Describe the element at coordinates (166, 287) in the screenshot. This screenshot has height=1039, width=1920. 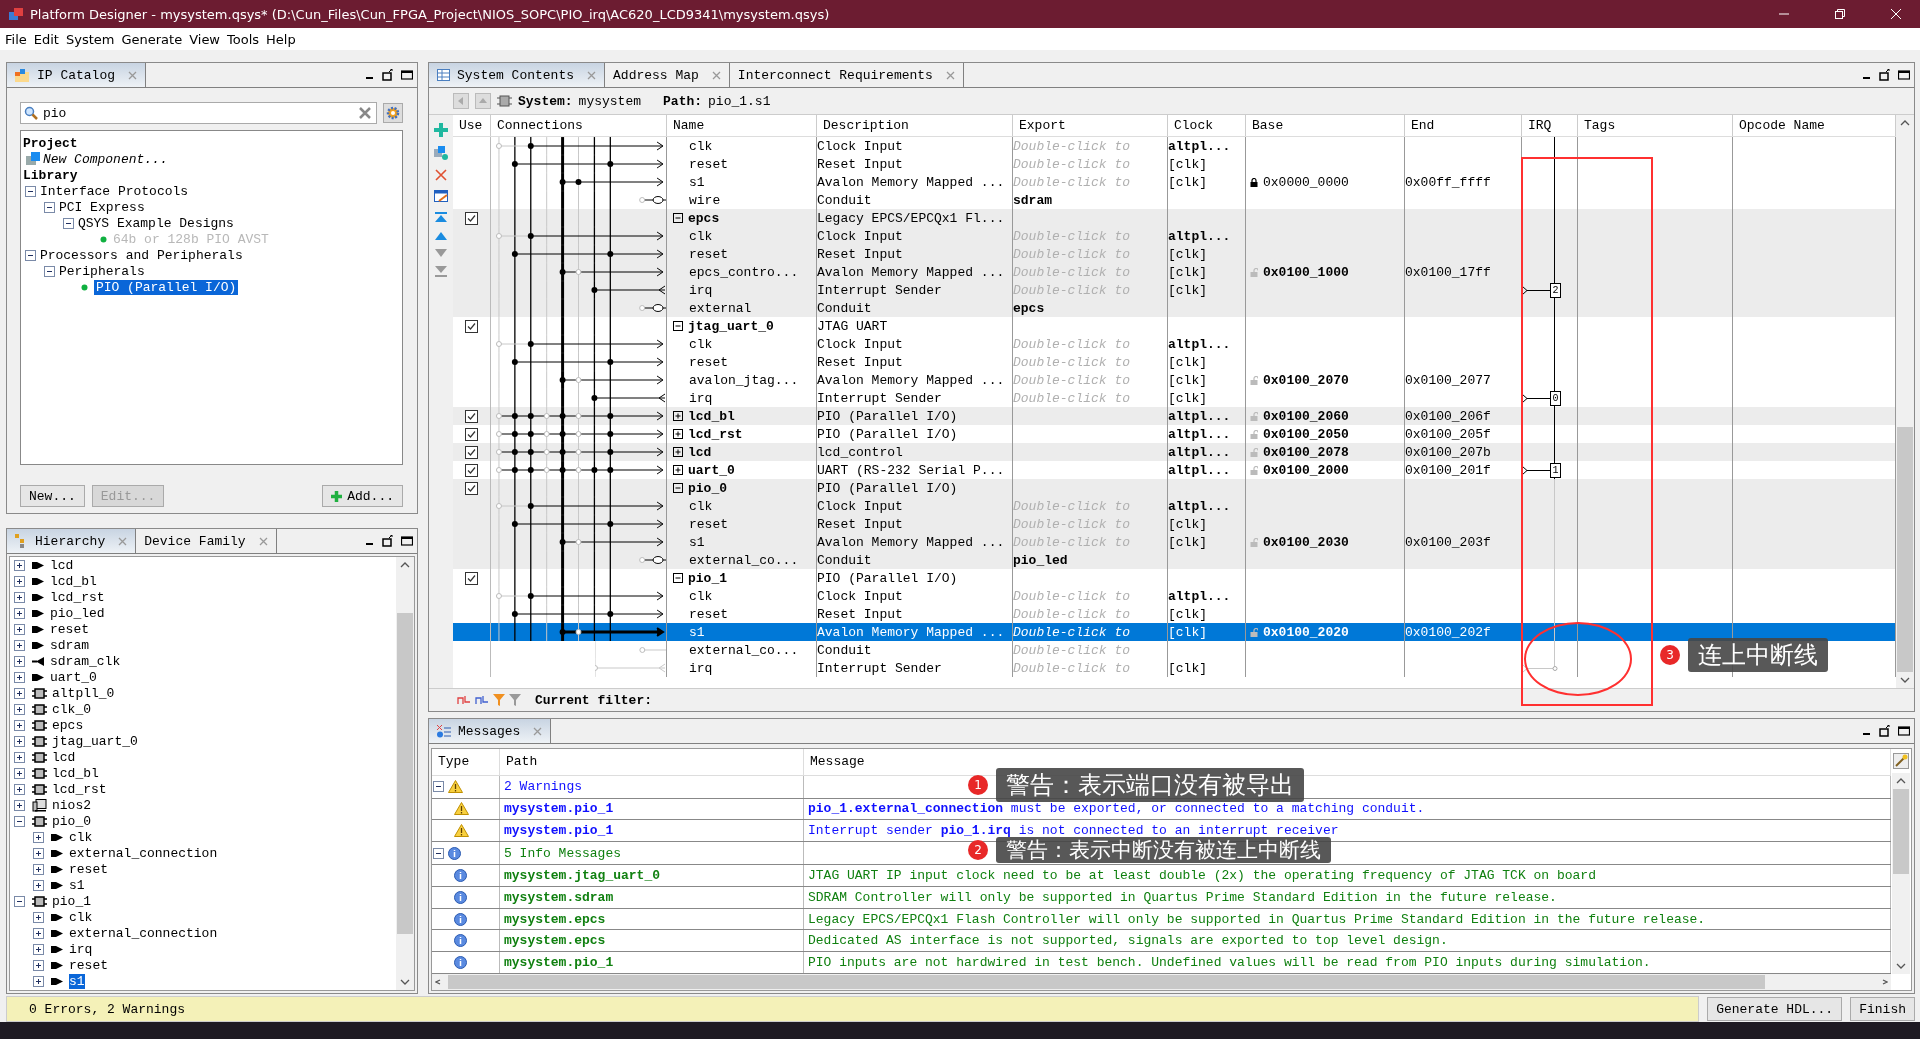
I see `tree-item: PIO (Parallel I/O)` at that location.